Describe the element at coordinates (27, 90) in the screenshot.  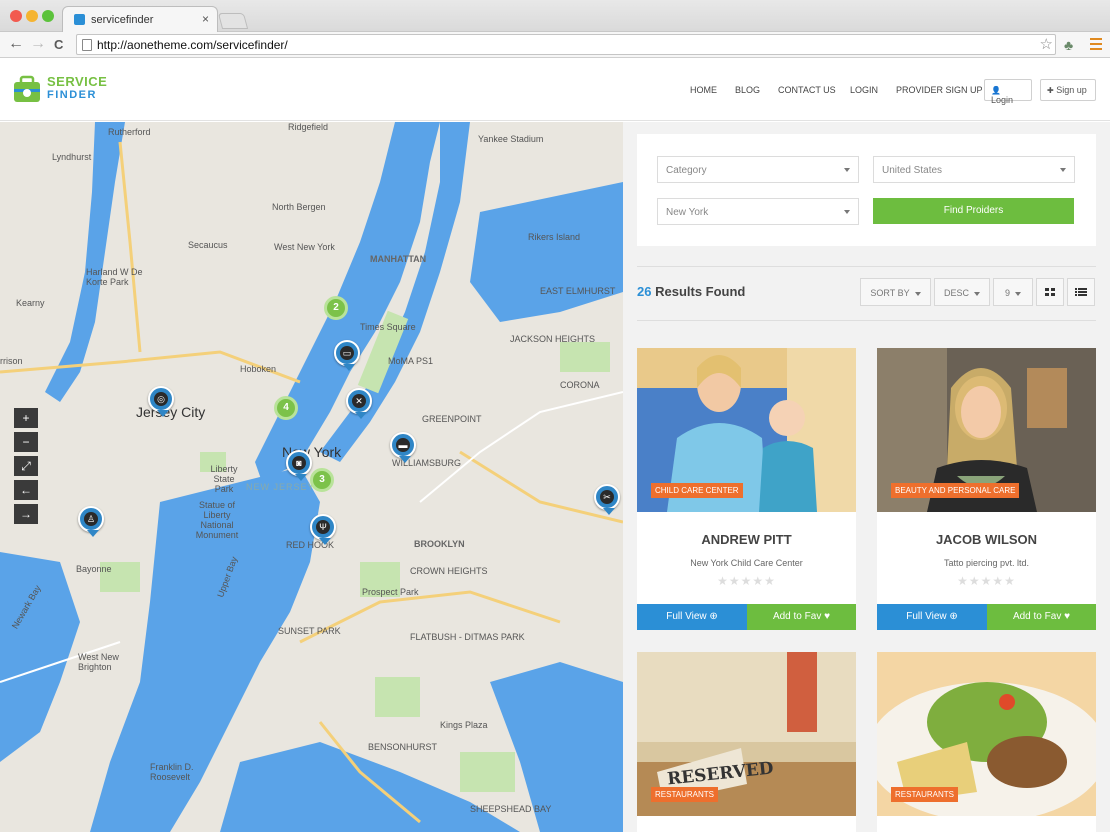
I see `logo-icon` at that location.